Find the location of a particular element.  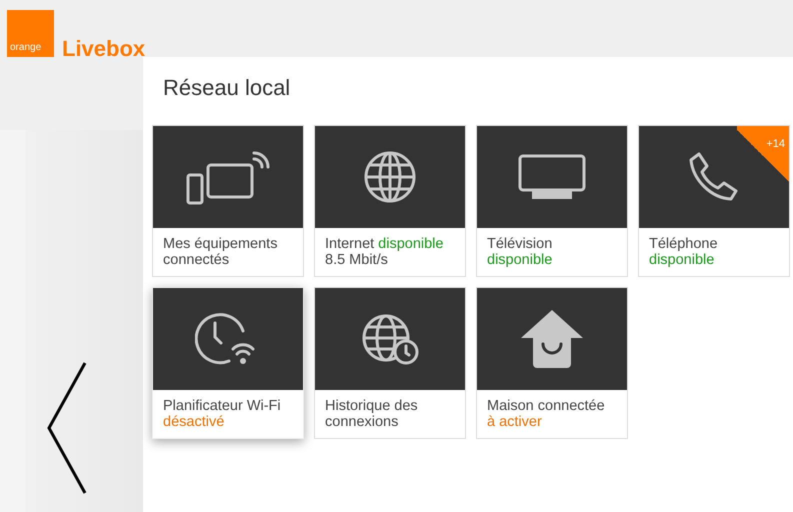

caption-text: Internet is located at coordinates (349, 244).